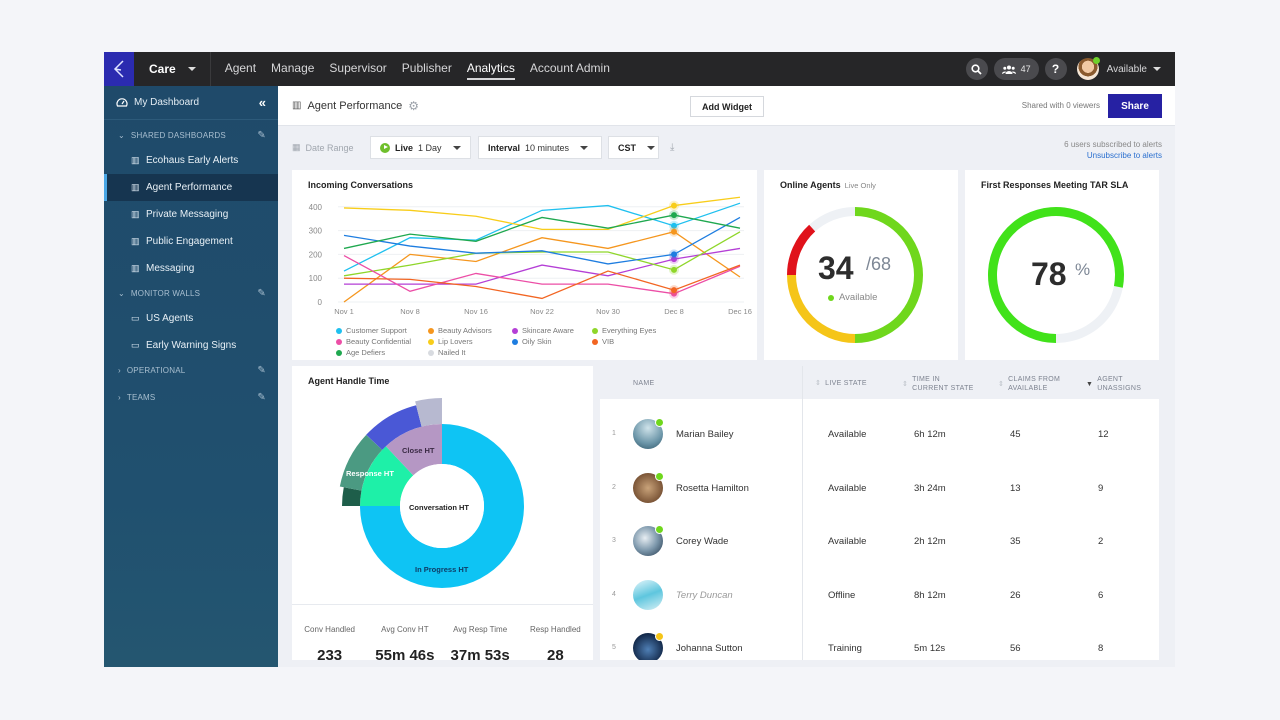  Describe the element at coordinates (1025, 69) in the screenshot. I see `team-count: 47` at that location.